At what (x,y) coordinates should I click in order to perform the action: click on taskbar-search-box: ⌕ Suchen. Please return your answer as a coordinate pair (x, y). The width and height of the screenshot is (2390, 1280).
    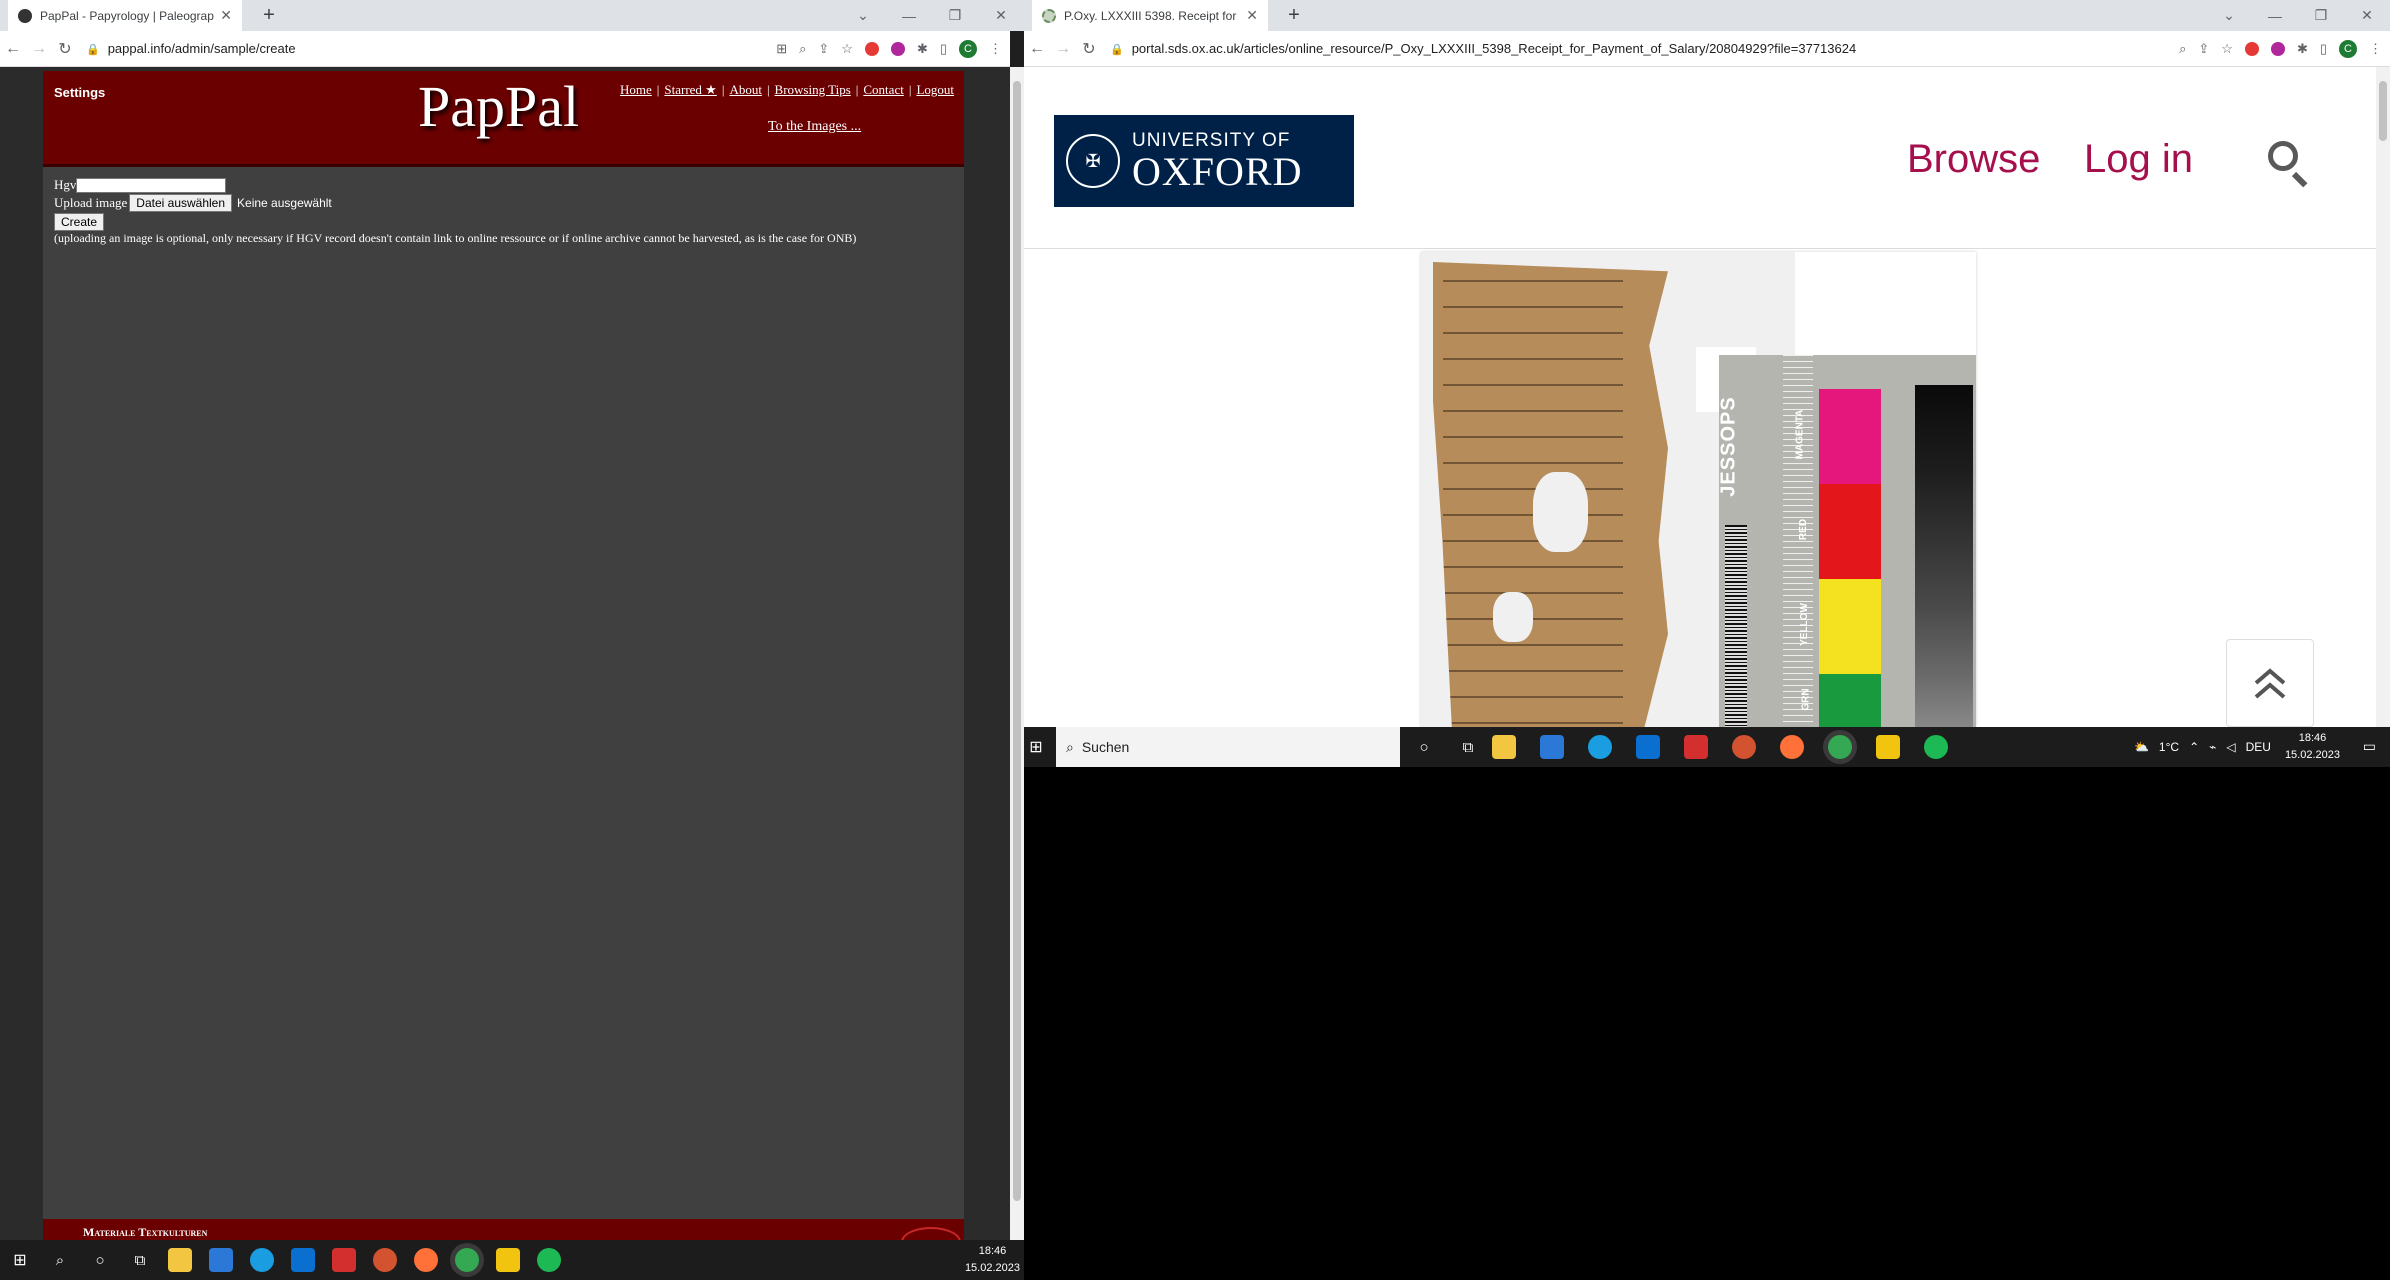
    Looking at the image, I should click on (1228, 747).